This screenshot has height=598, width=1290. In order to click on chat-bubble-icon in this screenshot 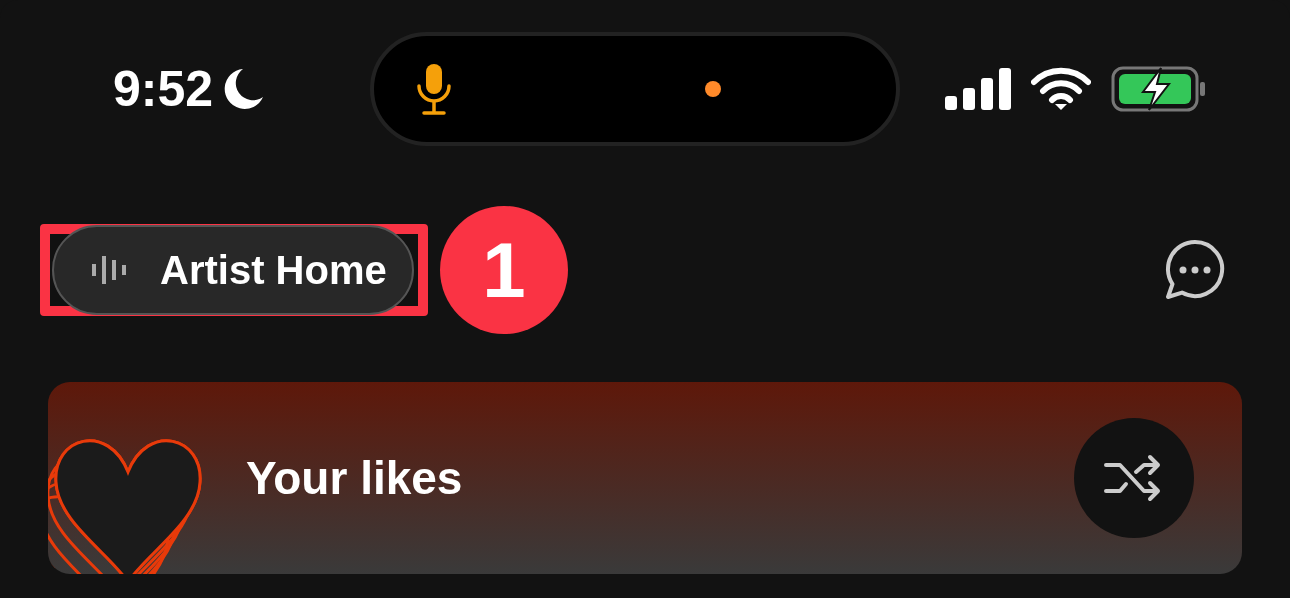, I will do `click(1195, 270)`.